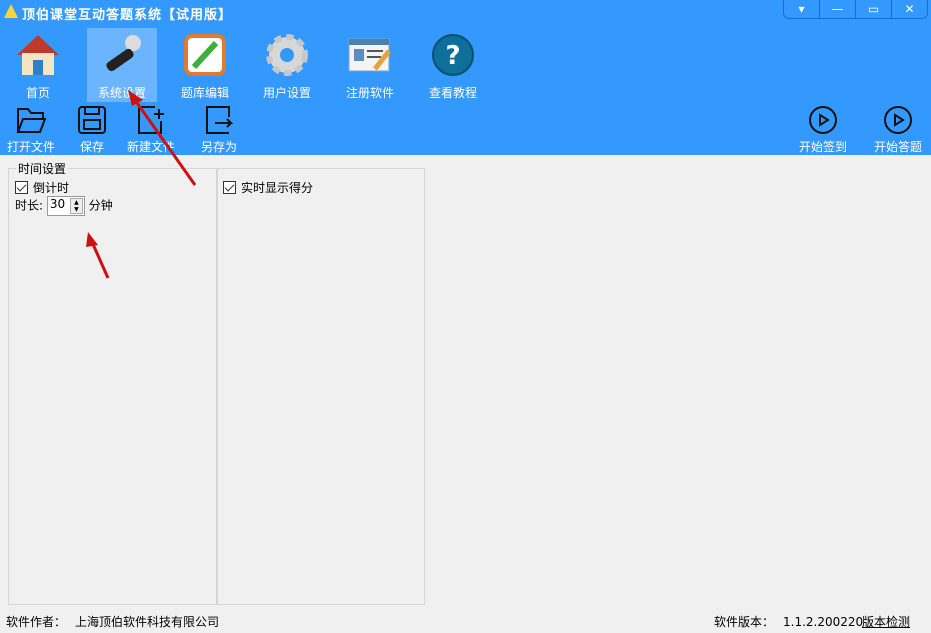  Describe the element at coordinates (268, 187) in the screenshot. I see `realtime-score-checkbox: 实时显示得分` at that location.